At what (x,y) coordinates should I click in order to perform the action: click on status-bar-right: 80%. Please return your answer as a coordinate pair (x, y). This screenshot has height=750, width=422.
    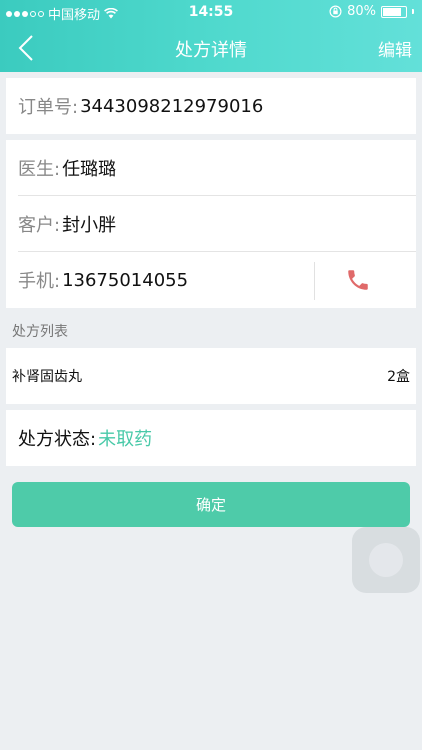
    Looking at the image, I should click on (371, 11).